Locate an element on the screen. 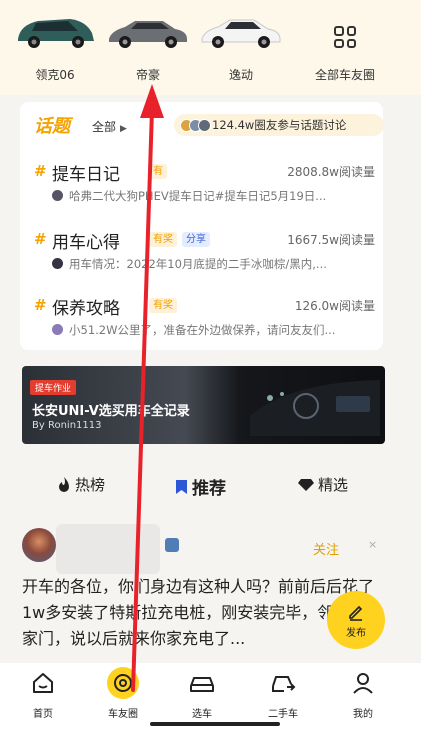 This screenshot has width=421, height=733. car-label: 全部车友圈 is located at coordinates (344, 75).